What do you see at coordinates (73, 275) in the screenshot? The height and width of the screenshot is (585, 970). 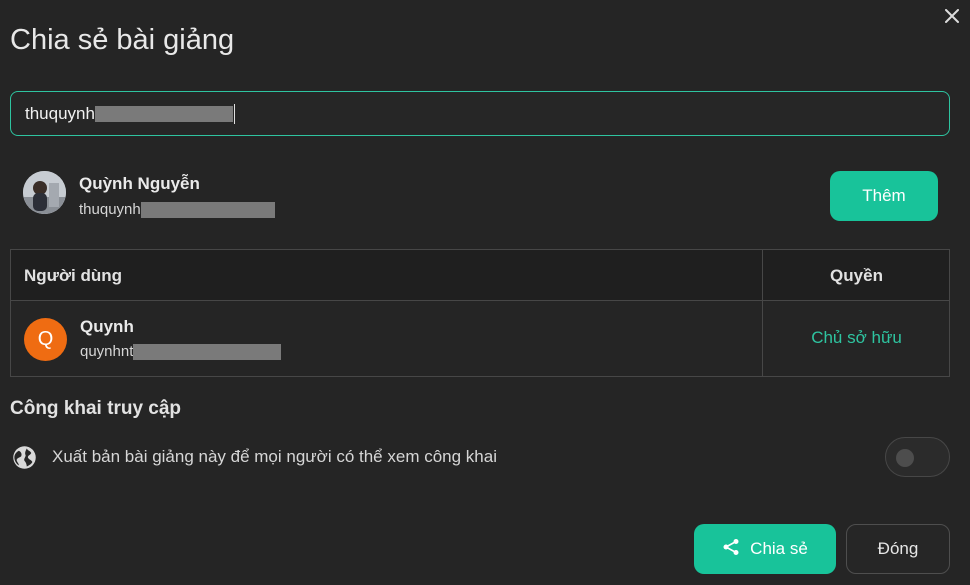 I see `column-header-user: Người dùng` at bounding box center [73, 275].